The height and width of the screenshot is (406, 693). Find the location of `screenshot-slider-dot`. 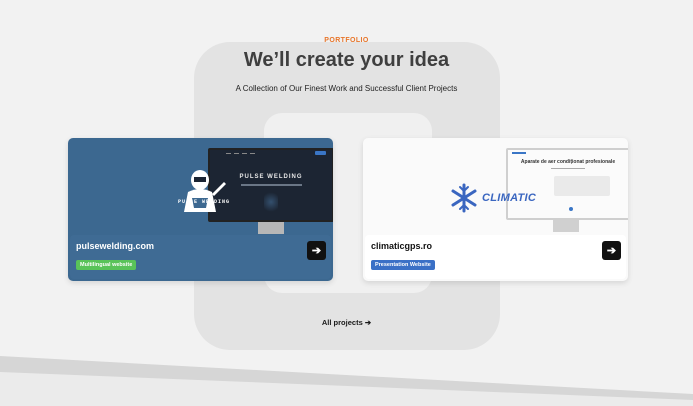

screenshot-slider-dot is located at coordinates (571, 209).